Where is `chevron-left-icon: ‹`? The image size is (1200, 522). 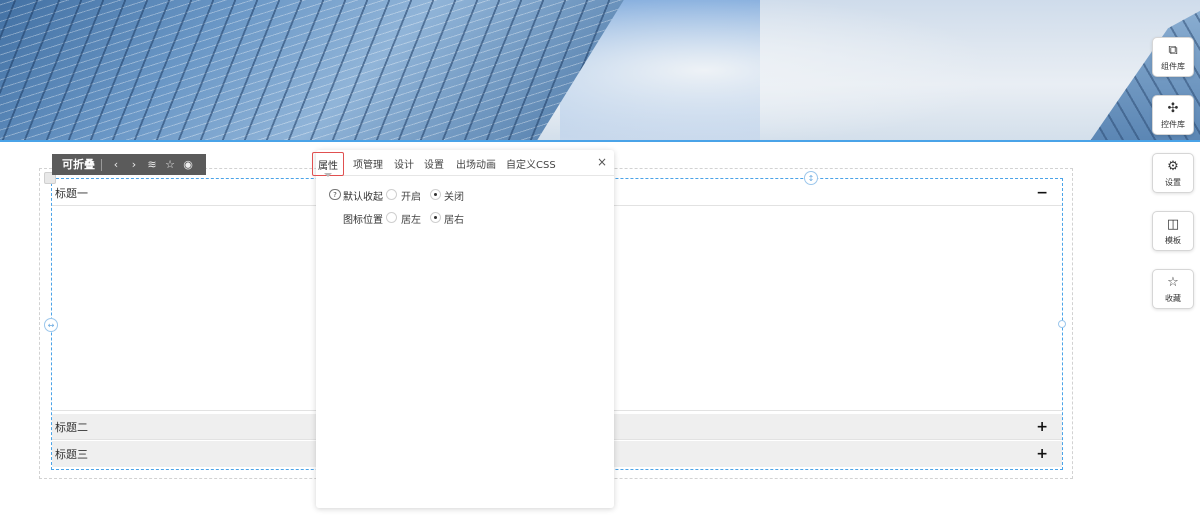
chevron-left-icon: ‹ is located at coordinates (116, 164).